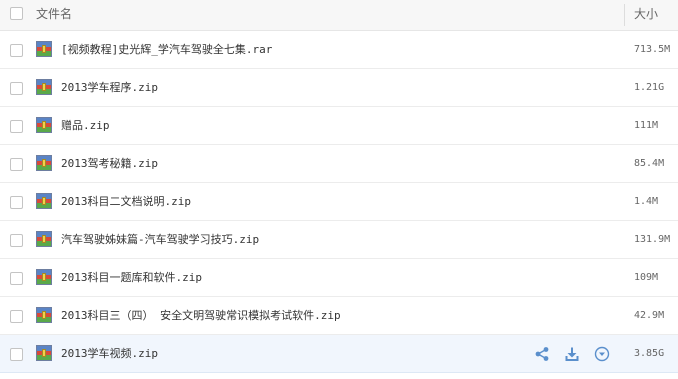  What do you see at coordinates (649, 353) in the screenshot?
I see `file-size: 3.85G` at bounding box center [649, 353].